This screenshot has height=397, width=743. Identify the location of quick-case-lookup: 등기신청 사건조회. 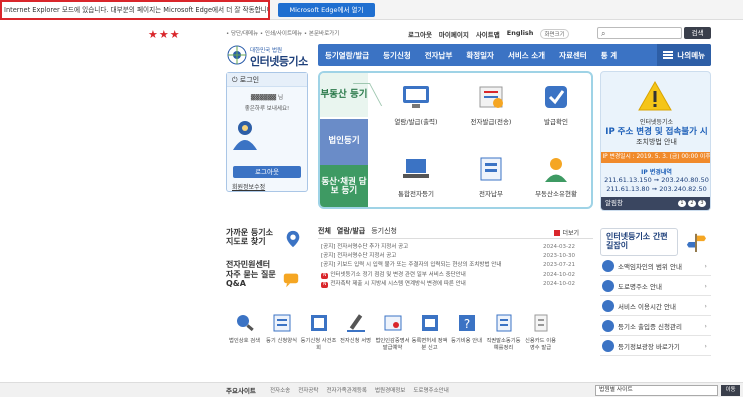
(318, 332).